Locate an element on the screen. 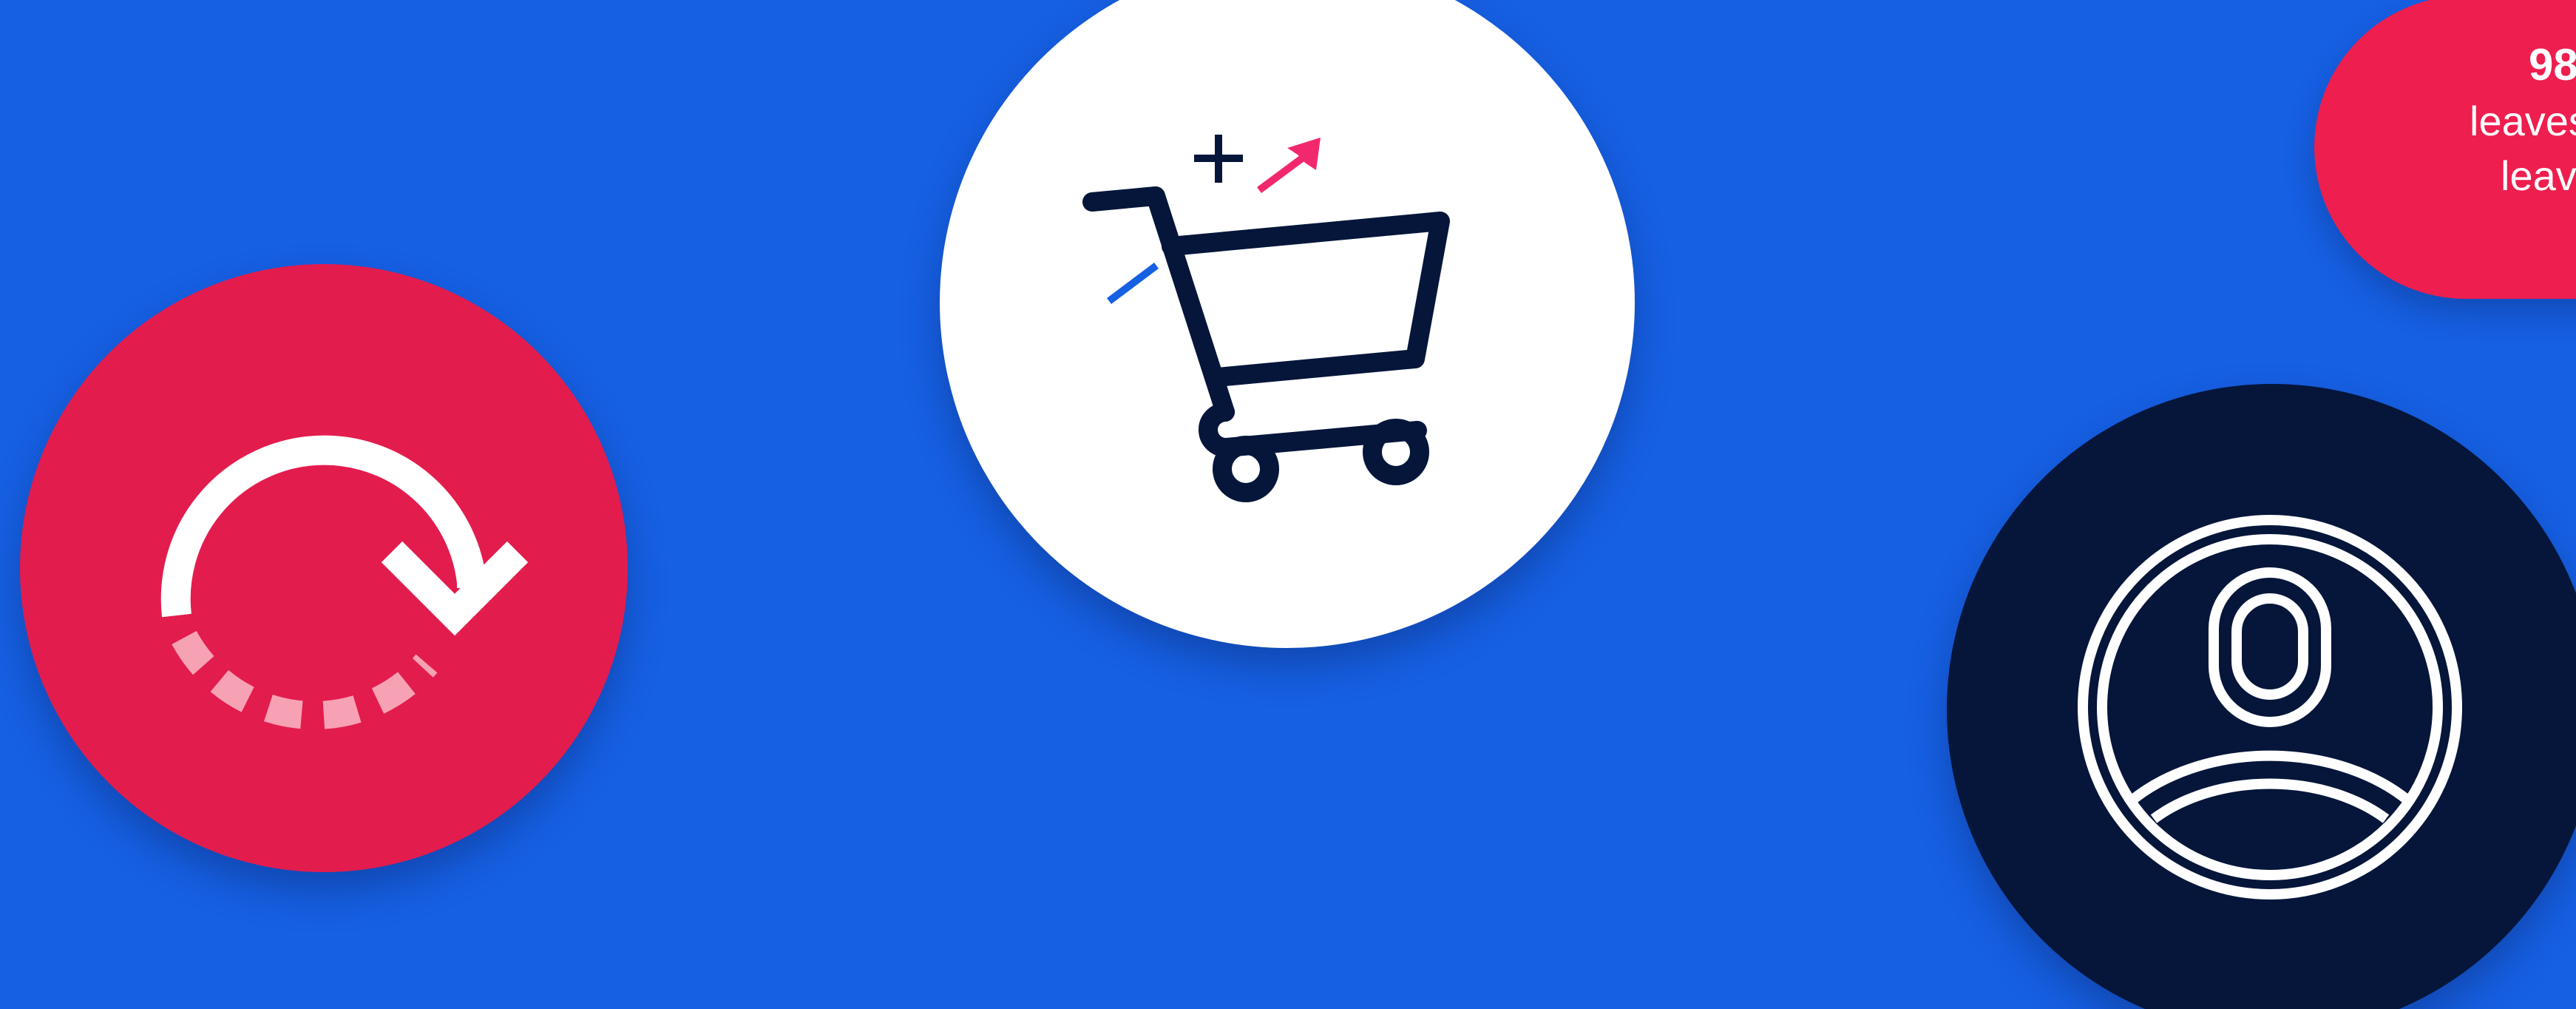 The image size is (2576, 1009). refresh-icon is located at coordinates (344, 582).